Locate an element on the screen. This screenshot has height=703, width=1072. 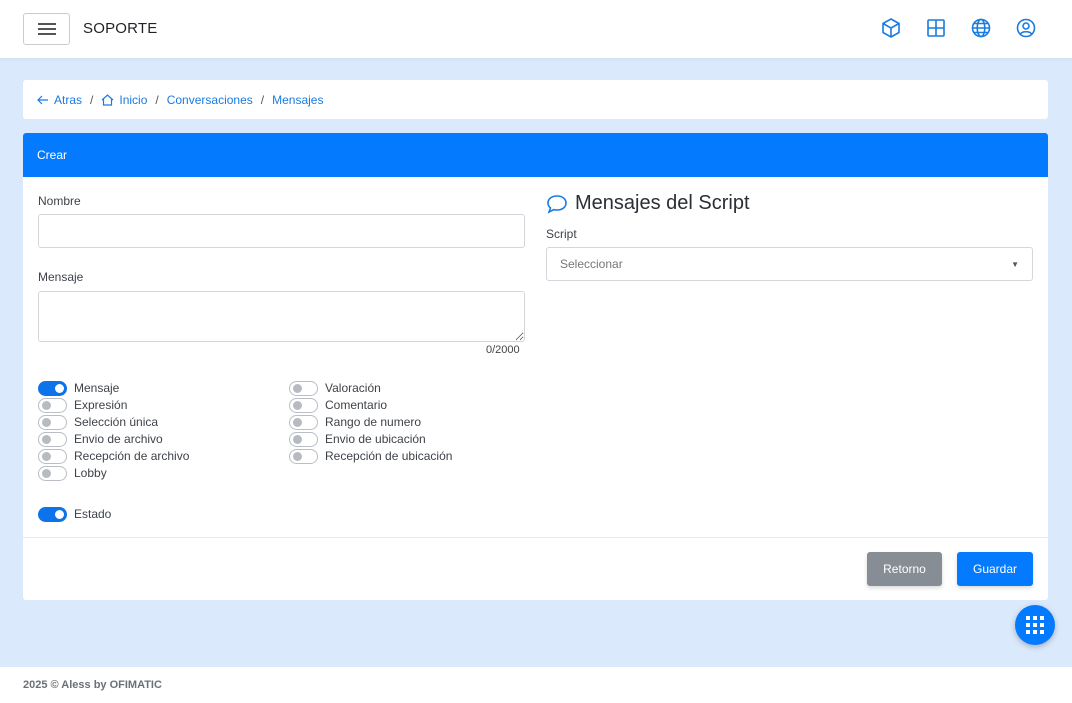
toggle-row: Expresión is located at coordinates (82, 405).